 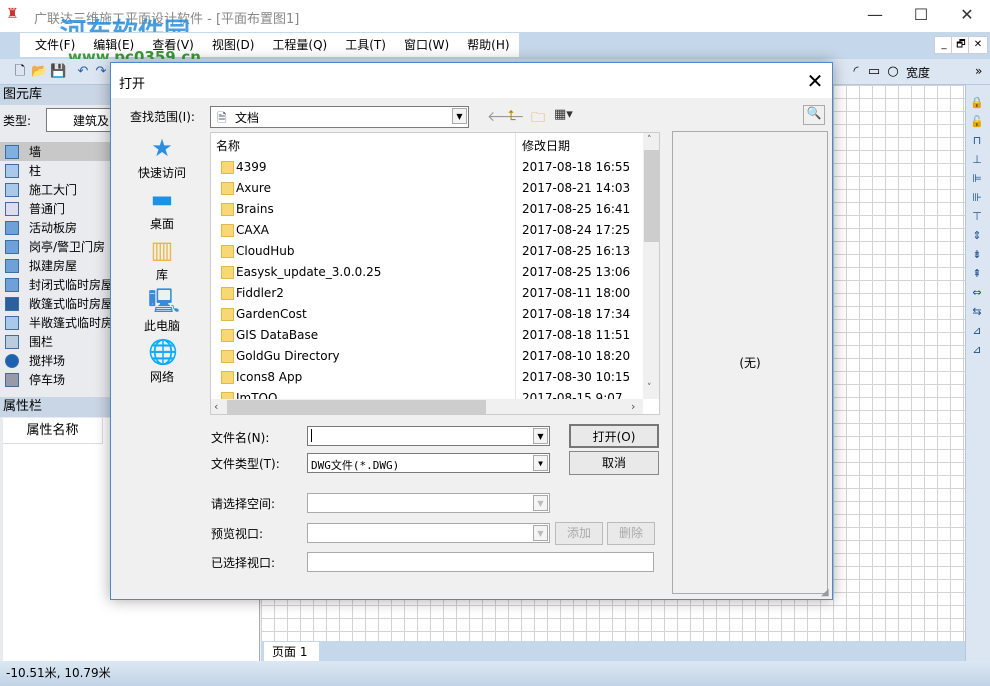 I want to click on back-arrow-icon: 🡐, so click(x=506, y=116).